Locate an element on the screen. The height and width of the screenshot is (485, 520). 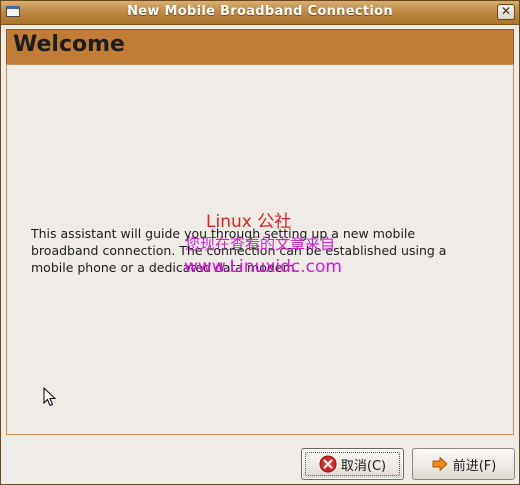
title-bar: New Mobile Broadband Connection ✕ is located at coordinates (260, 13).